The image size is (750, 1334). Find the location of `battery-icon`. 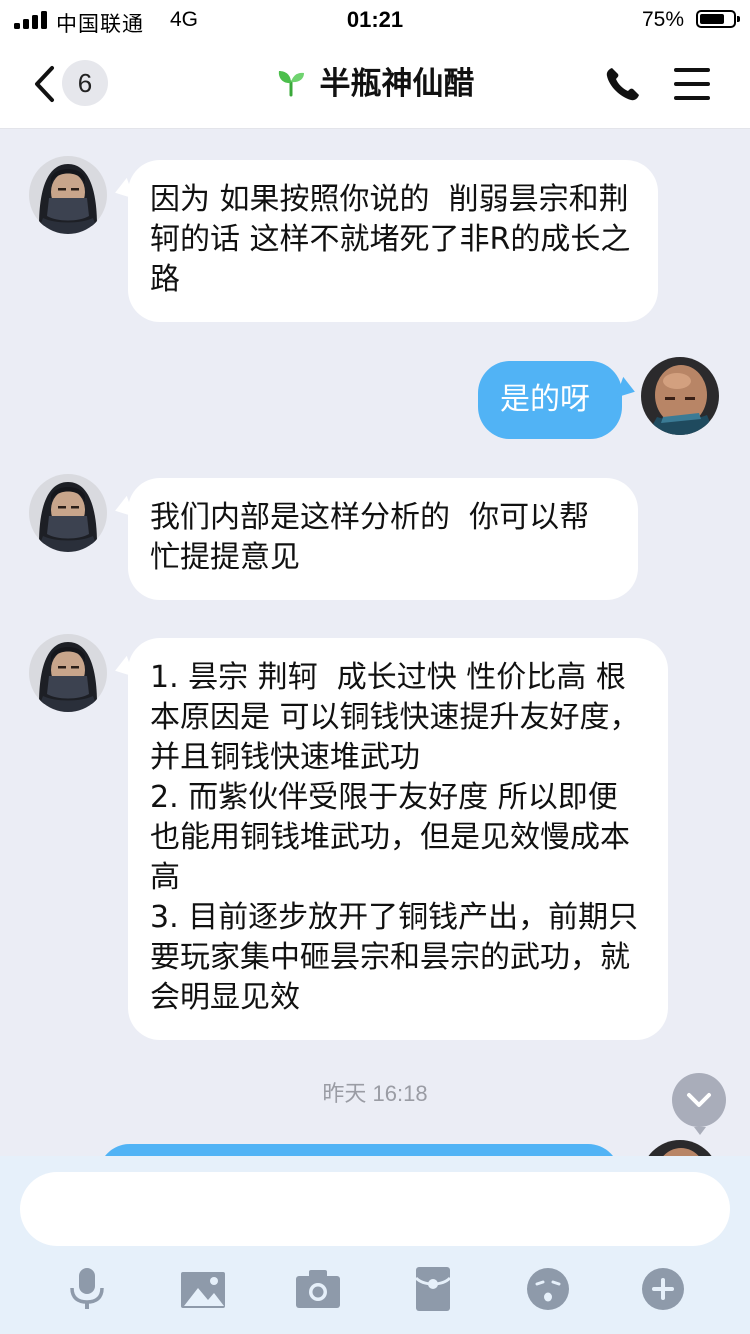

battery-icon is located at coordinates (718, 19).